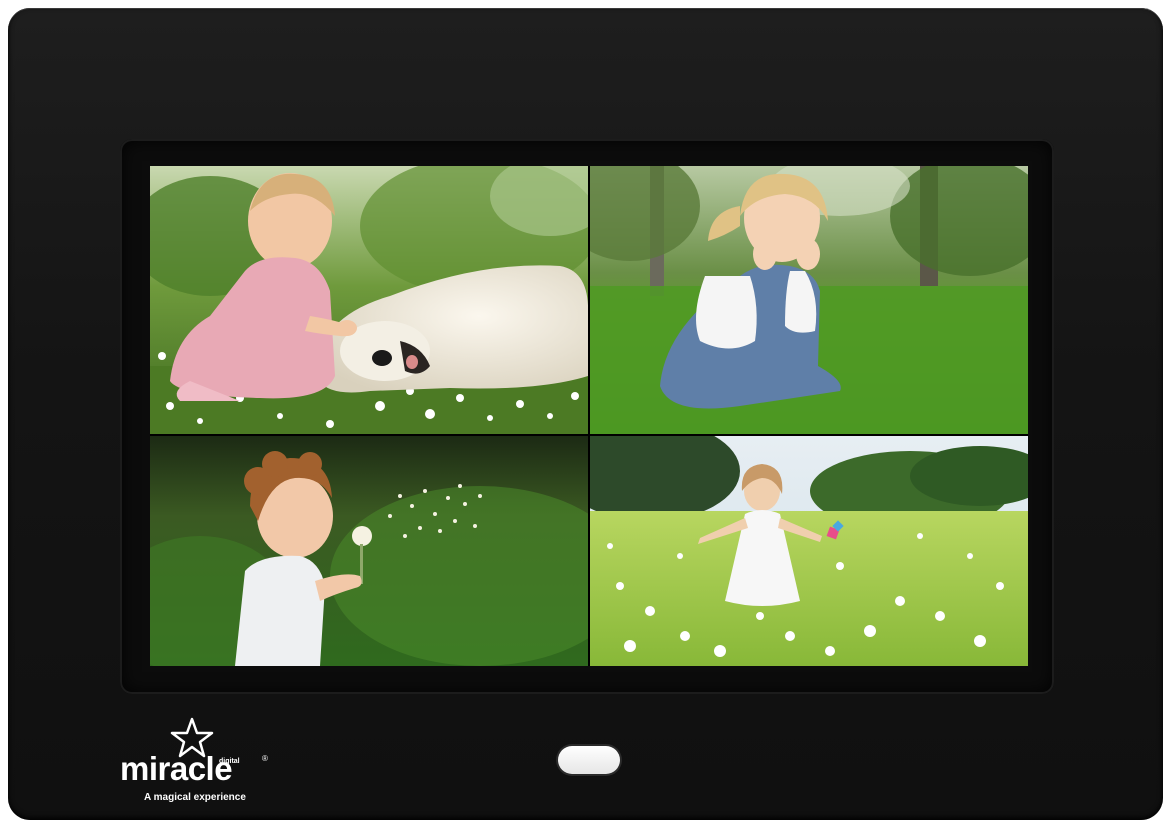 This screenshot has height=825, width=1171. Describe the element at coordinates (809, 551) in the screenshot. I see `photo-girl-running-field` at that location.